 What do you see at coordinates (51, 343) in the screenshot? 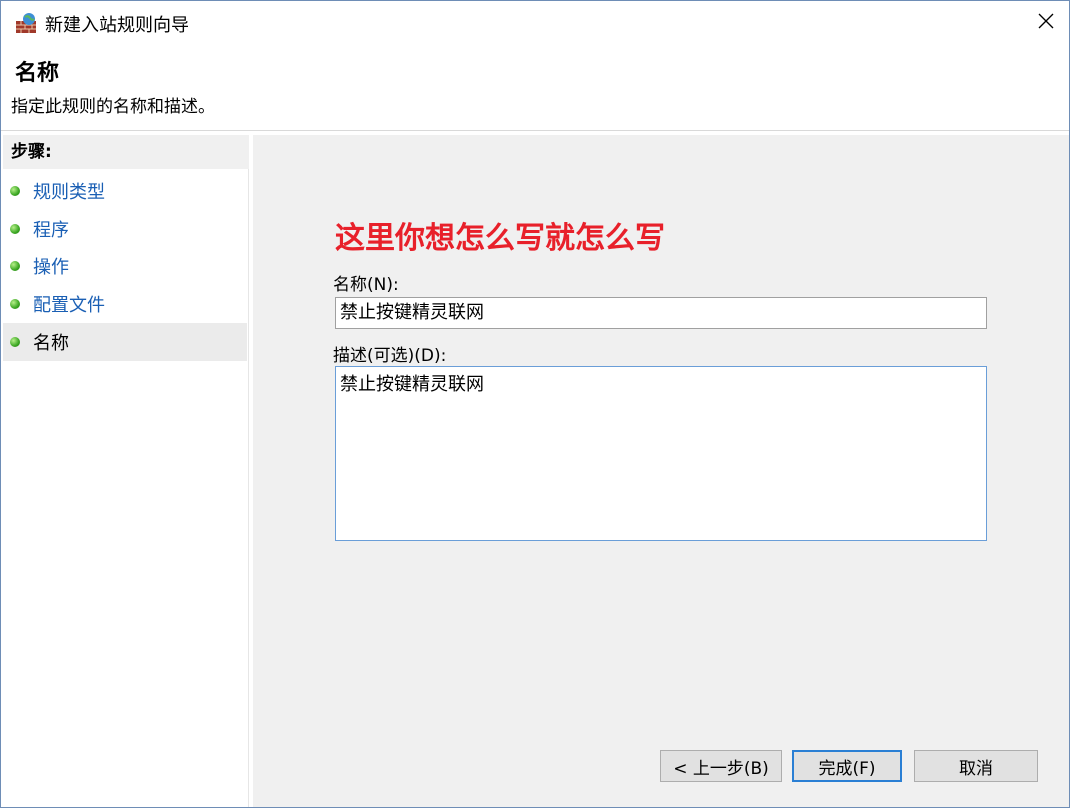
I see `step-label: 名称` at bounding box center [51, 343].